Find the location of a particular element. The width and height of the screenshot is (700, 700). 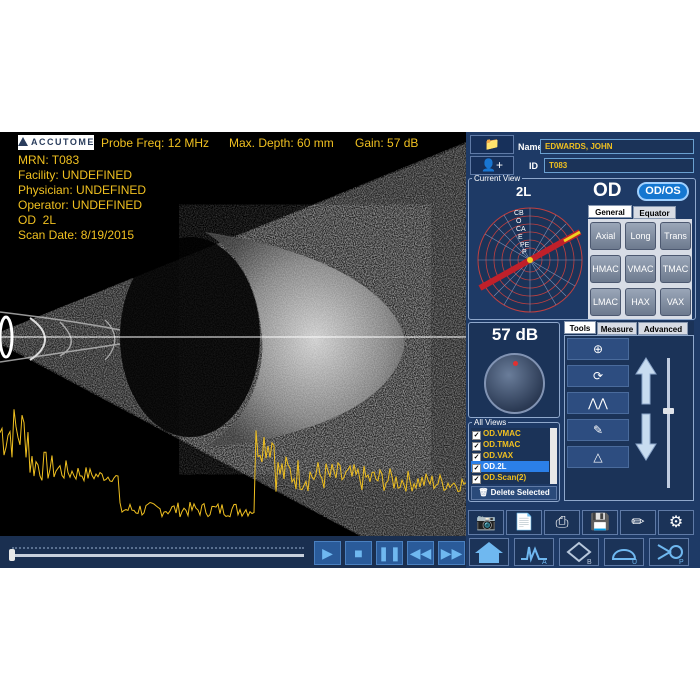

clock-label-pe: PE is located at coordinates (525, 245).